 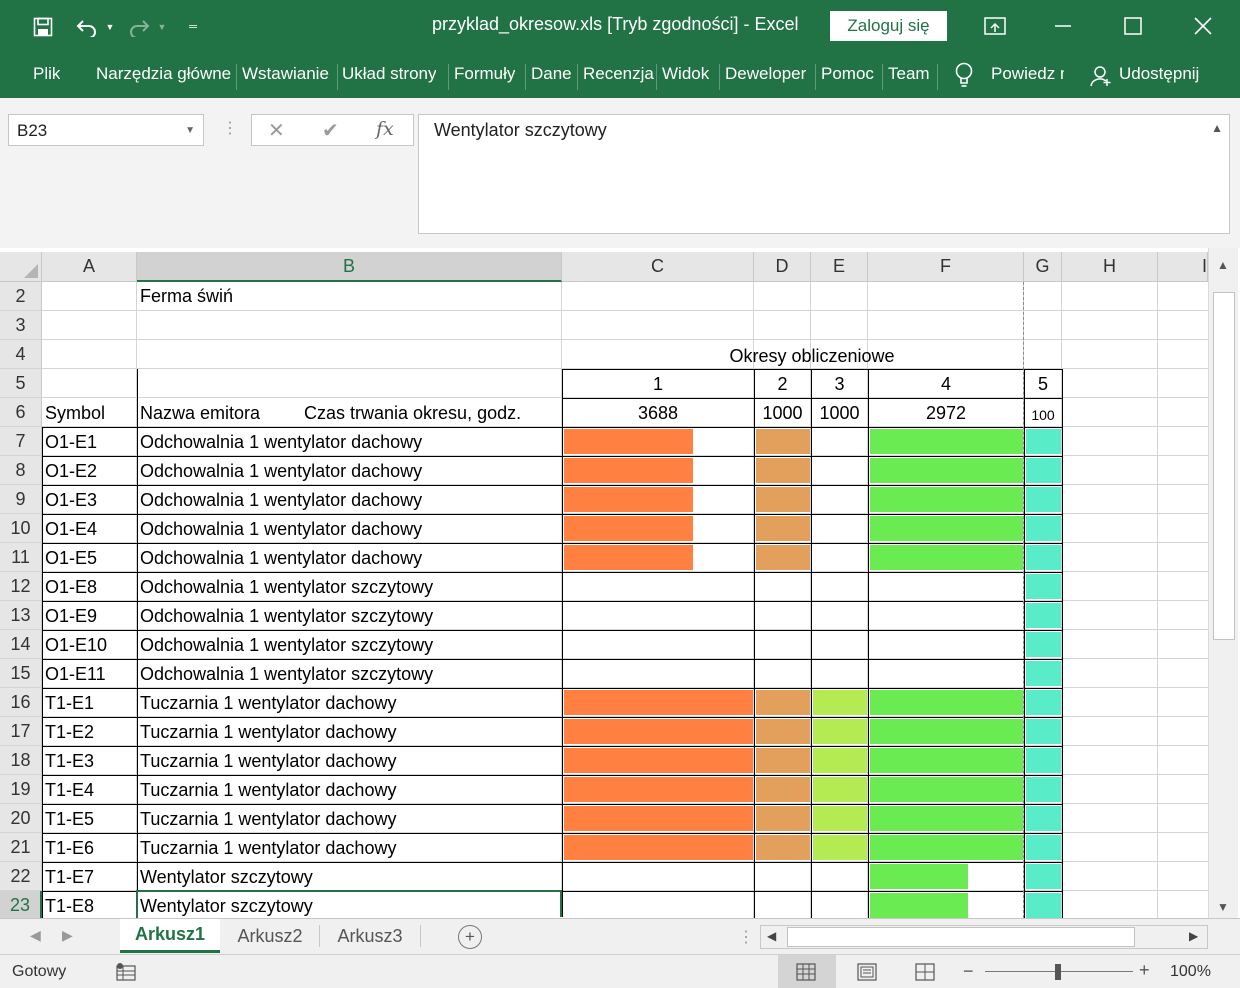 What do you see at coordinates (21, 818) in the screenshot?
I see `row-header: 20` at bounding box center [21, 818].